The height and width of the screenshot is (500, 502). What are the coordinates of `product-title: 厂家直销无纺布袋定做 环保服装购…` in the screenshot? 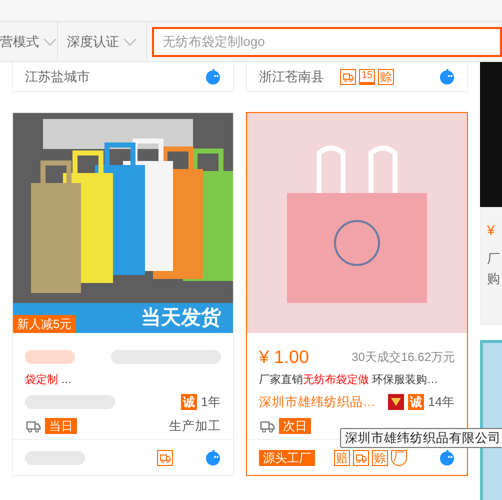 It's located at (362, 380).